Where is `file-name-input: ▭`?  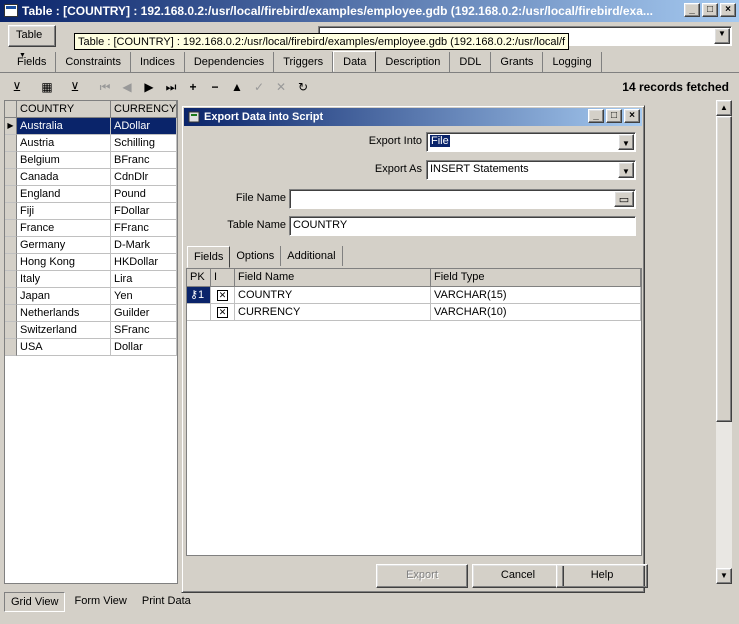
file-name-input: ▭ is located at coordinates (462, 199).